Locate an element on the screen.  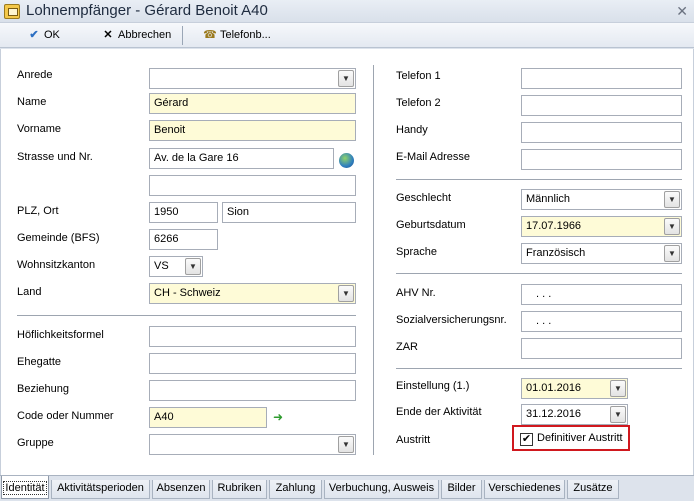
geschlecht-value: Männlich is located at coordinates (548, 199).